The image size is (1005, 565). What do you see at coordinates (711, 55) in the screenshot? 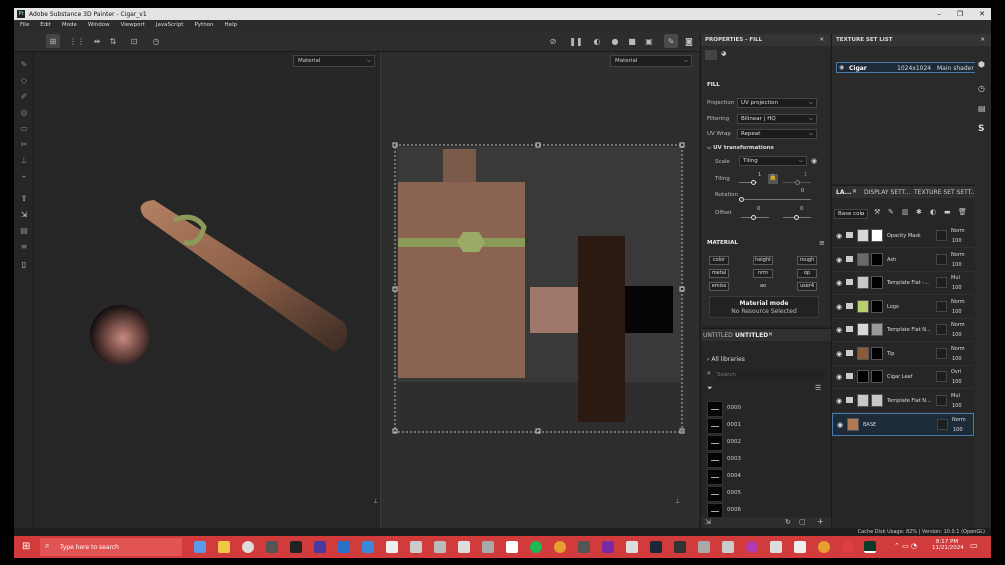
I see `properties-tab-icon` at bounding box center [711, 55].